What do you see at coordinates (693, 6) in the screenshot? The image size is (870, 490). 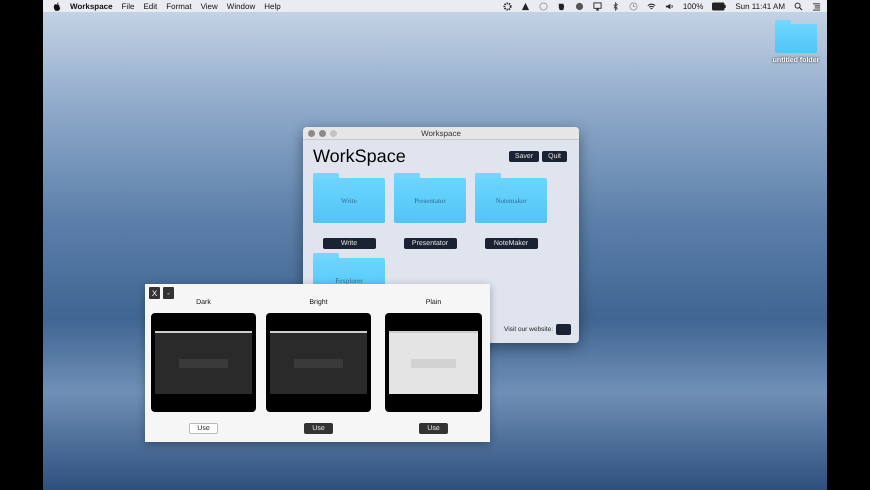 I see `battery-percent: 100%` at bounding box center [693, 6].